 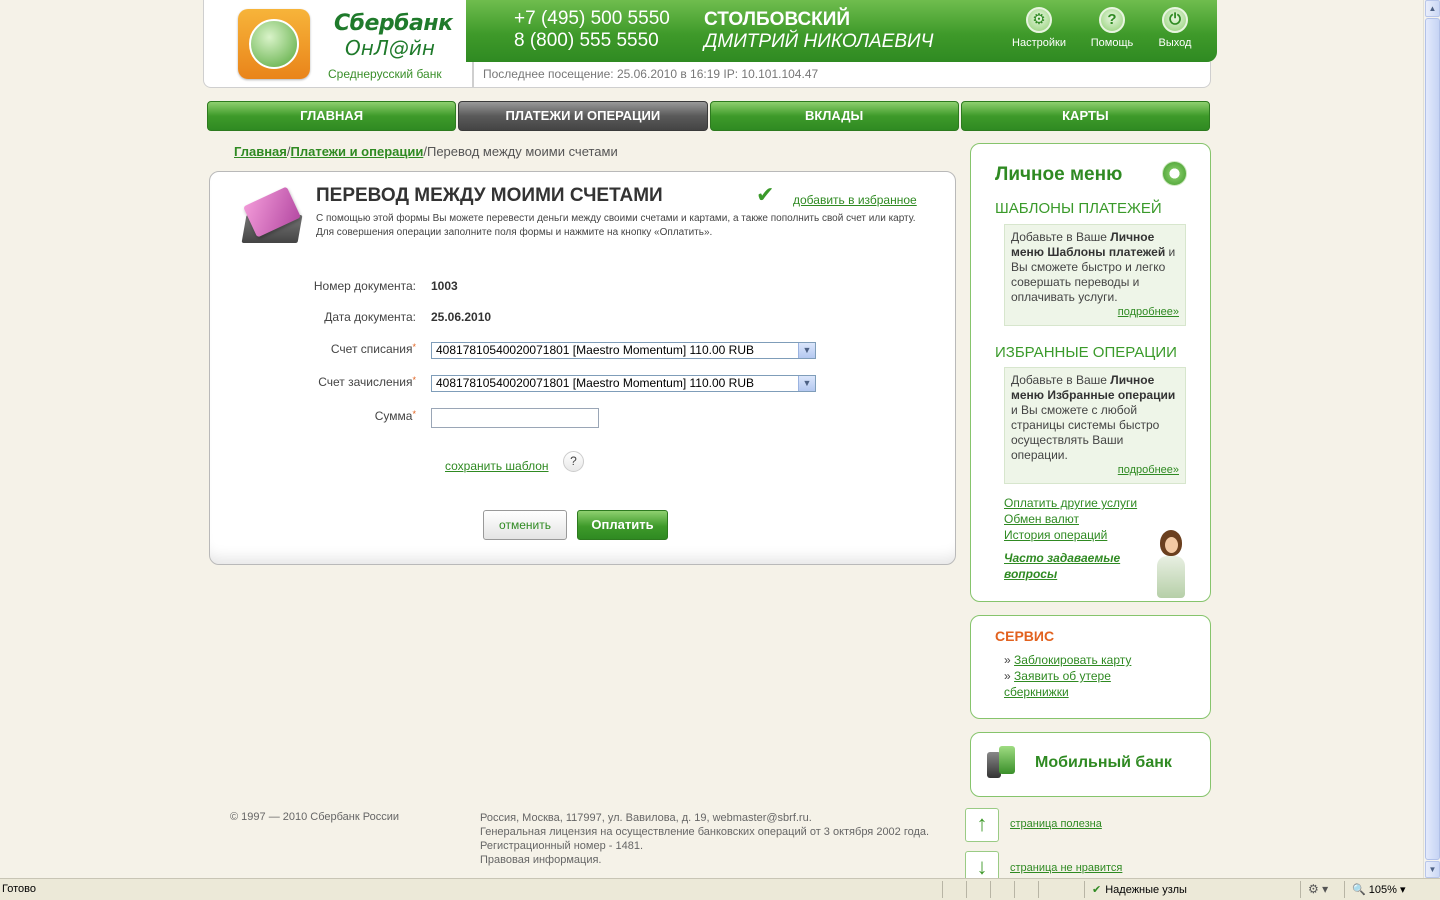 What do you see at coordinates (272, 215) in the screenshot?
I see `card-transfer-icon` at bounding box center [272, 215].